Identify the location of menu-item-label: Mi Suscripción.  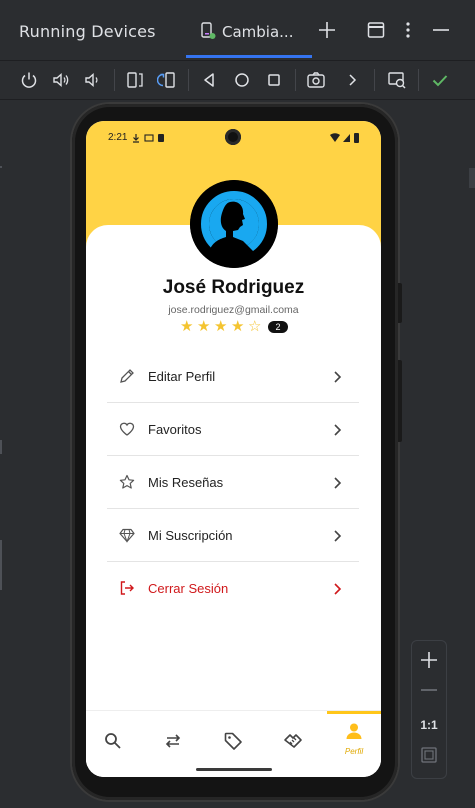
(190, 535).